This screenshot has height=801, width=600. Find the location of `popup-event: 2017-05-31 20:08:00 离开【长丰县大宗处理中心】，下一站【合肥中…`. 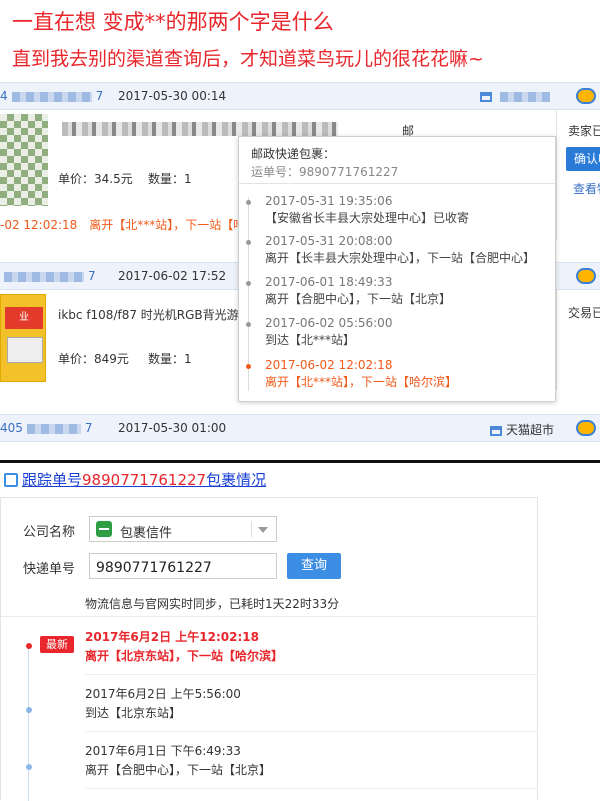

popup-event: 2017-05-31 20:08:00 离开【长丰县大宗处理中心】，下一站【合肥中… is located at coordinates (400, 249).